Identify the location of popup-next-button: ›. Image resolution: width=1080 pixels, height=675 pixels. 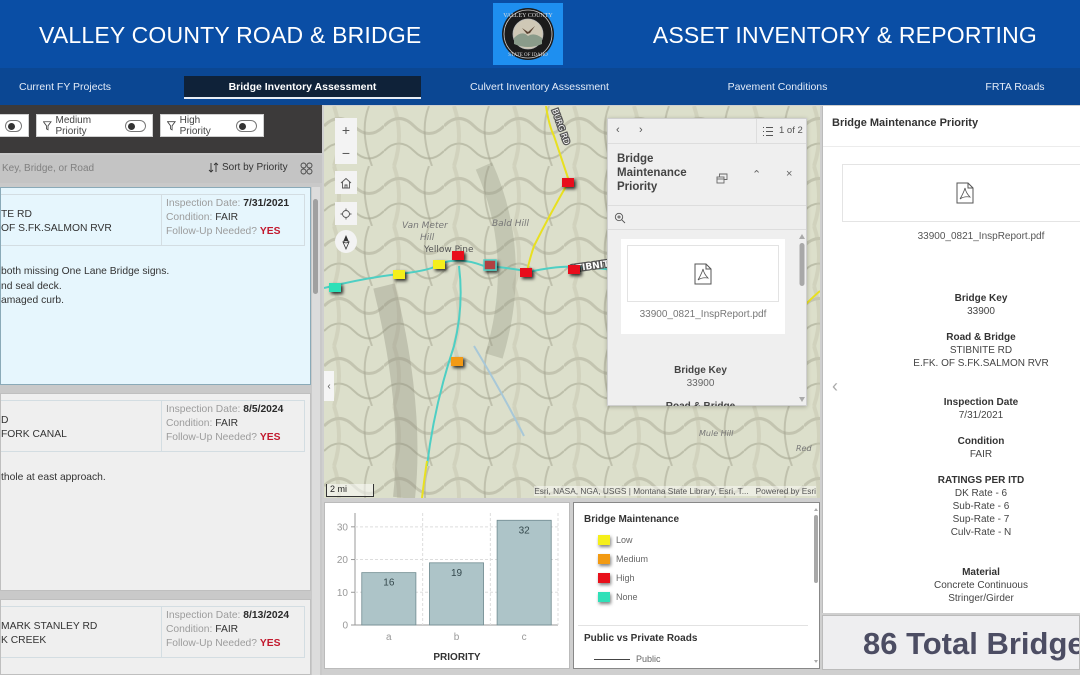
(641, 130).